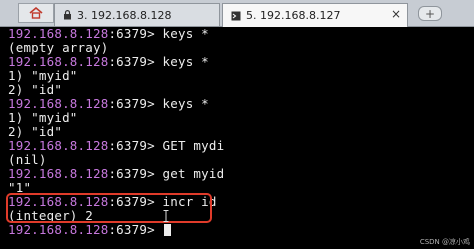  I want to click on tab-bar: 3. 192.168.8.128 5. 192.168.8.127 × +, so click(237, 13).